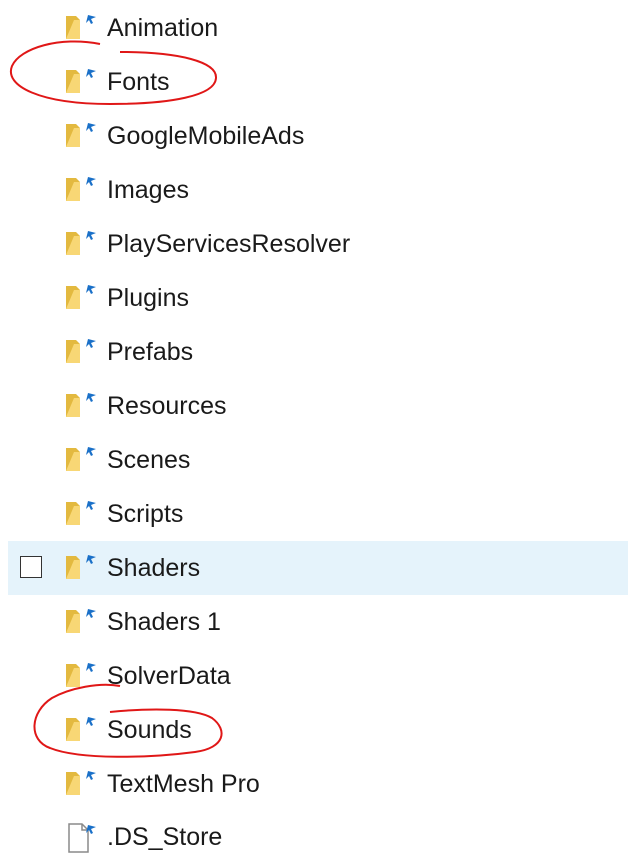 The image size is (628, 865). Describe the element at coordinates (183, 784) in the screenshot. I see `file-name: TextMesh Pro` at that location.